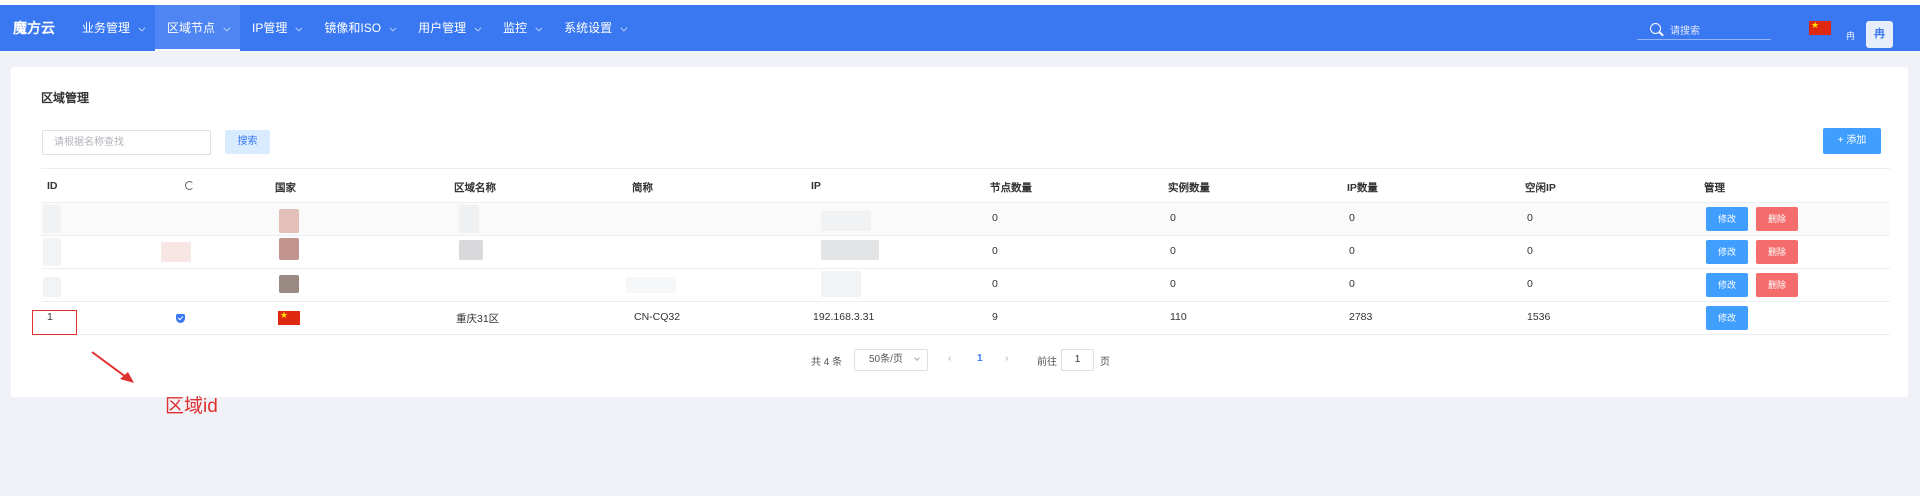  I want to click on language-label: 冉, so click(1850, 35).